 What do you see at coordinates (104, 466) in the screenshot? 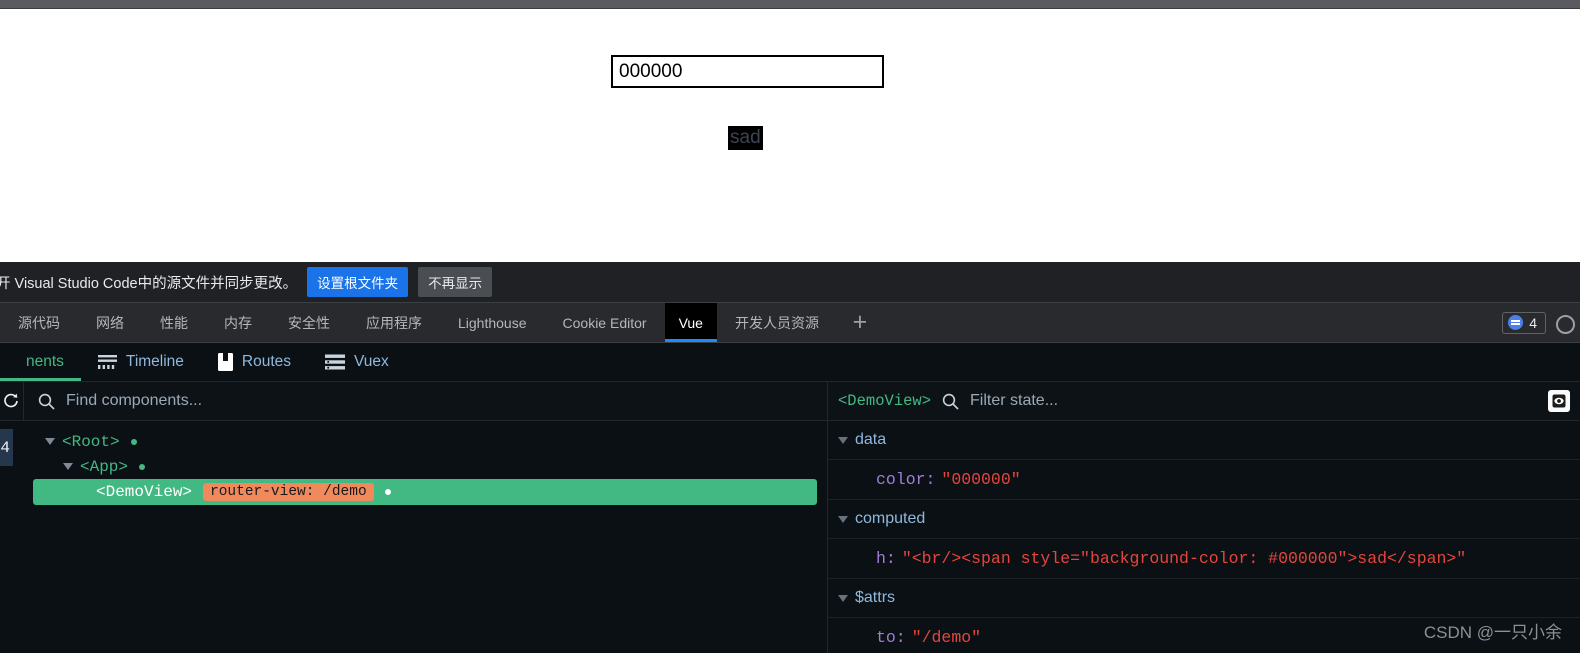
I see `tree-row-label: <App>` at bounding box center [104, 466].